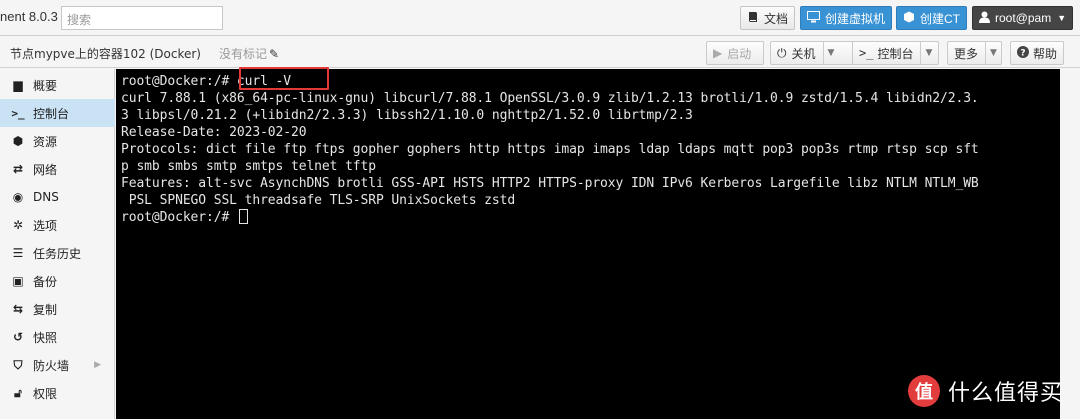  What do you see at coordinates (1006, 393) in the screenshot?
I see `watermark-text: 什么值得买` at bounding box center [1006, 393].